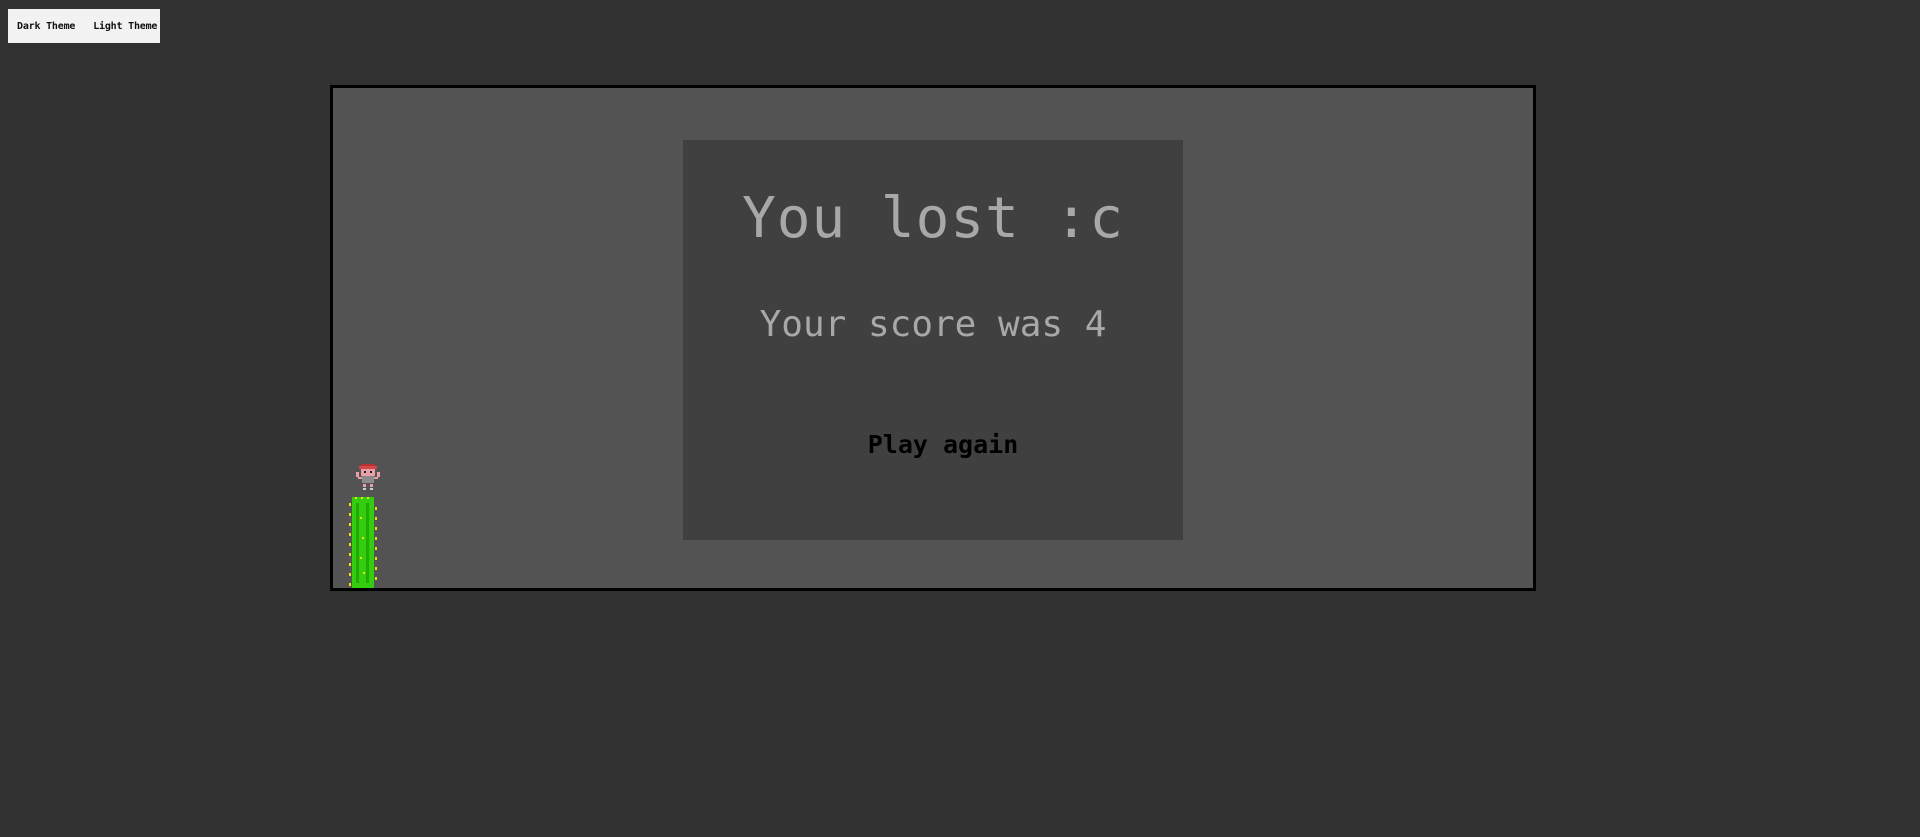 Image resolution: width=1920 pixels, height=837 pixels. What do you see at coordinates (943, 444) in the screenshot?
I see `play-again-button: Play again` at bounding box center [943, 444].